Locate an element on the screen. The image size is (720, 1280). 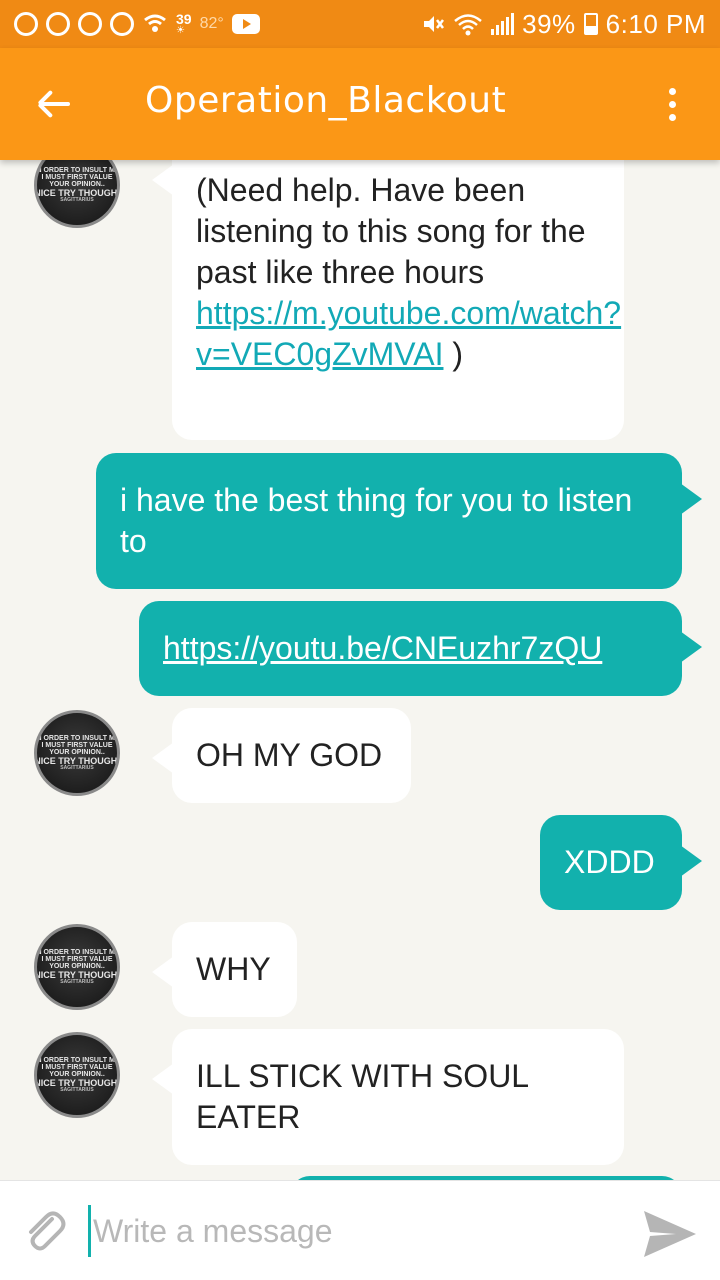
message-composer is located at coordinates (360, 1230).